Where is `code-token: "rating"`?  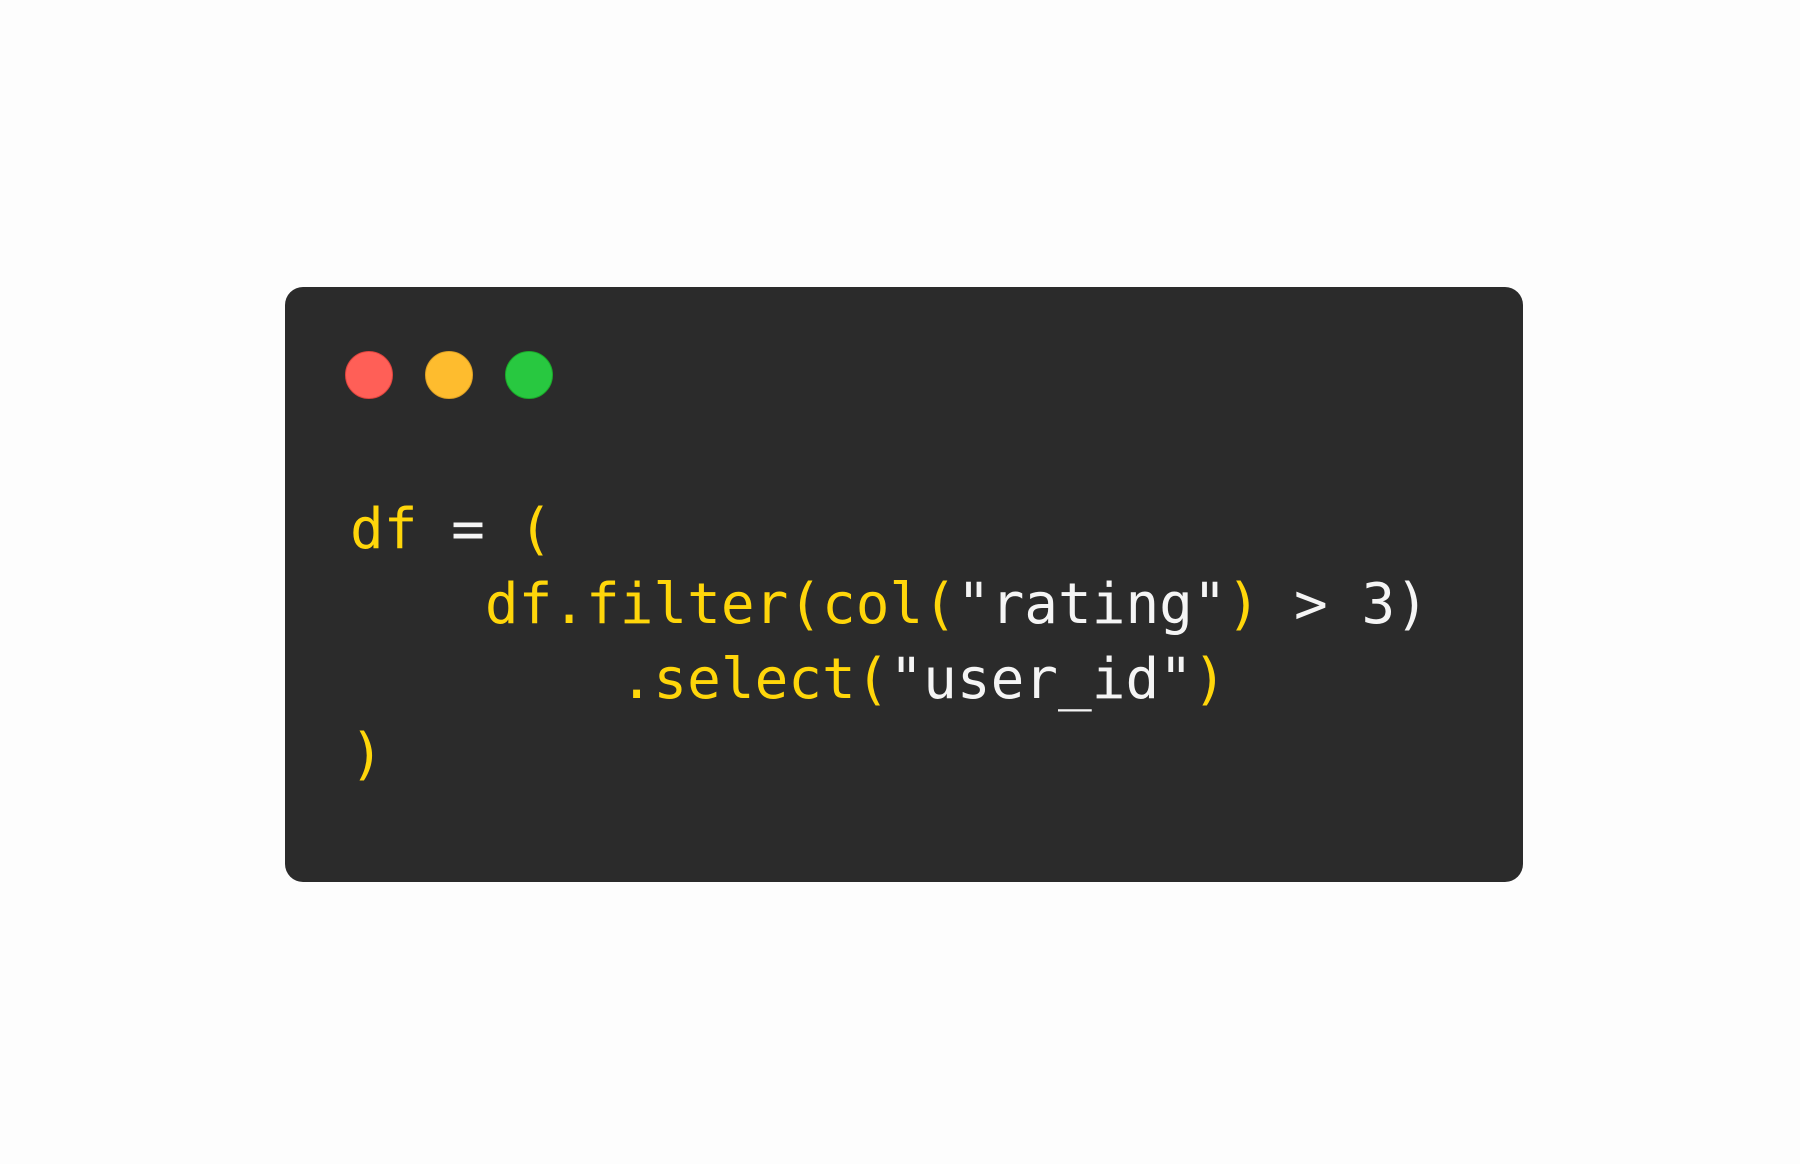 code-token: "rating" is located at coordinates (1091, 604).